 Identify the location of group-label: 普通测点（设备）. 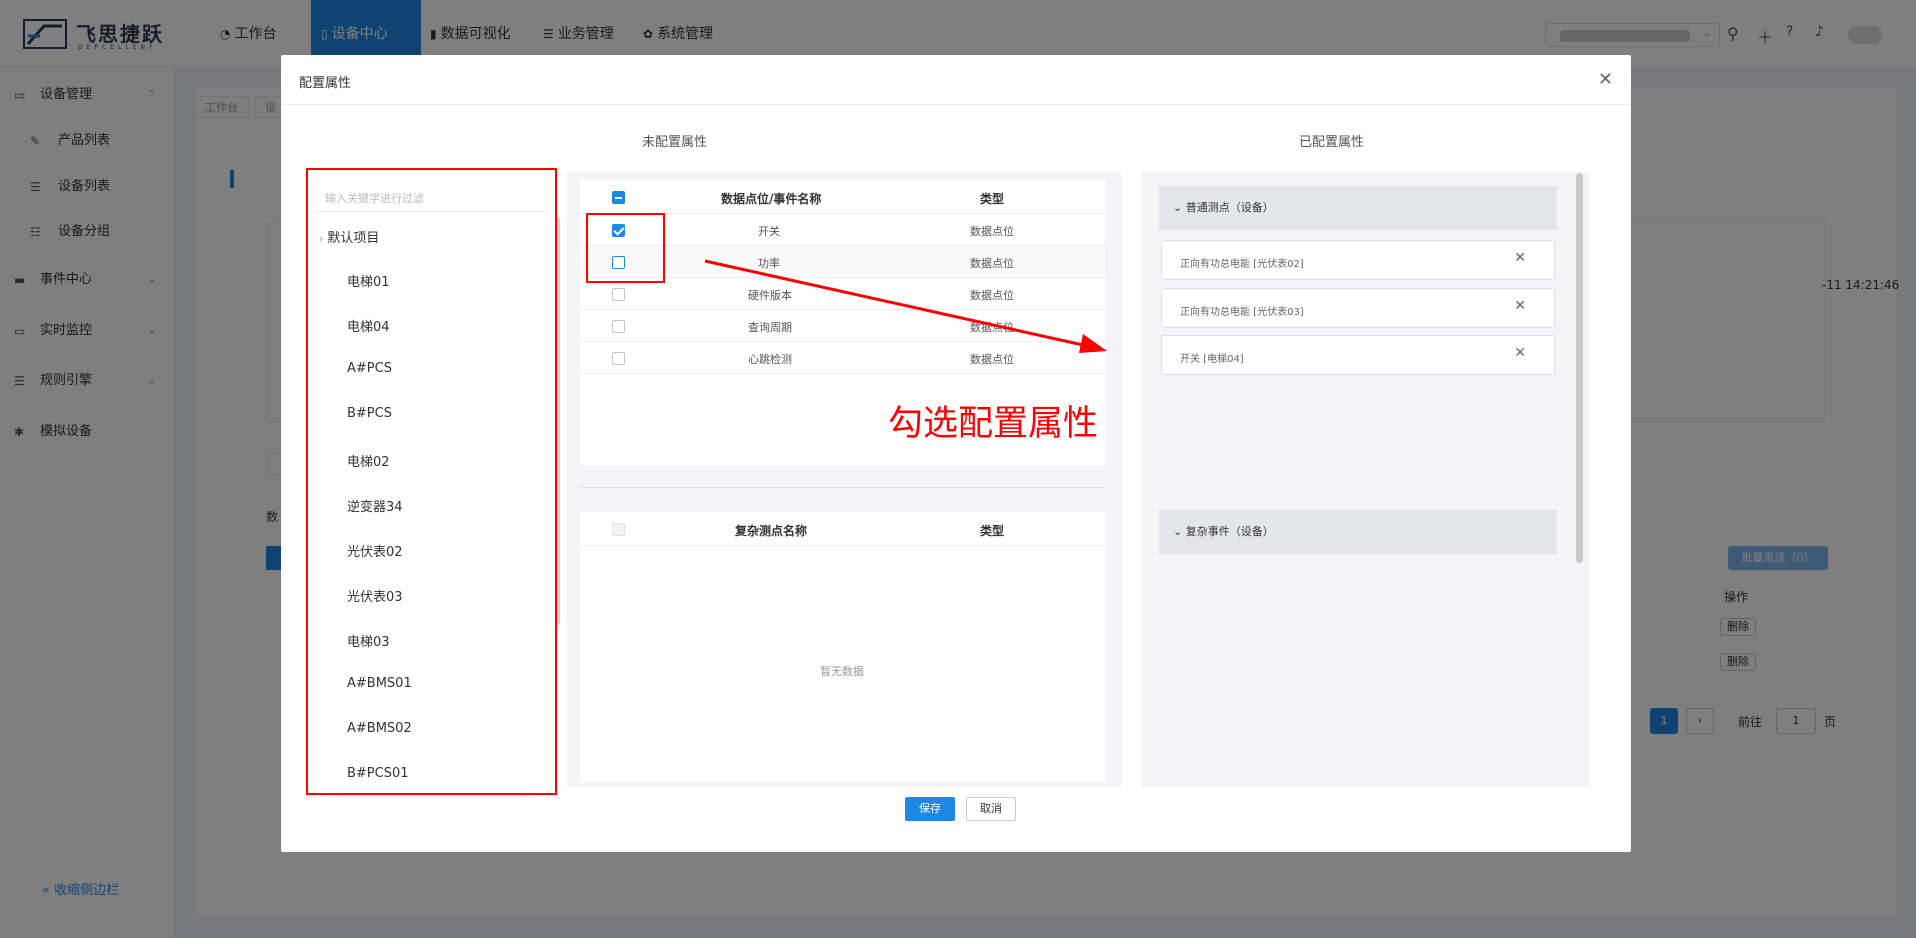
(1229, 207).